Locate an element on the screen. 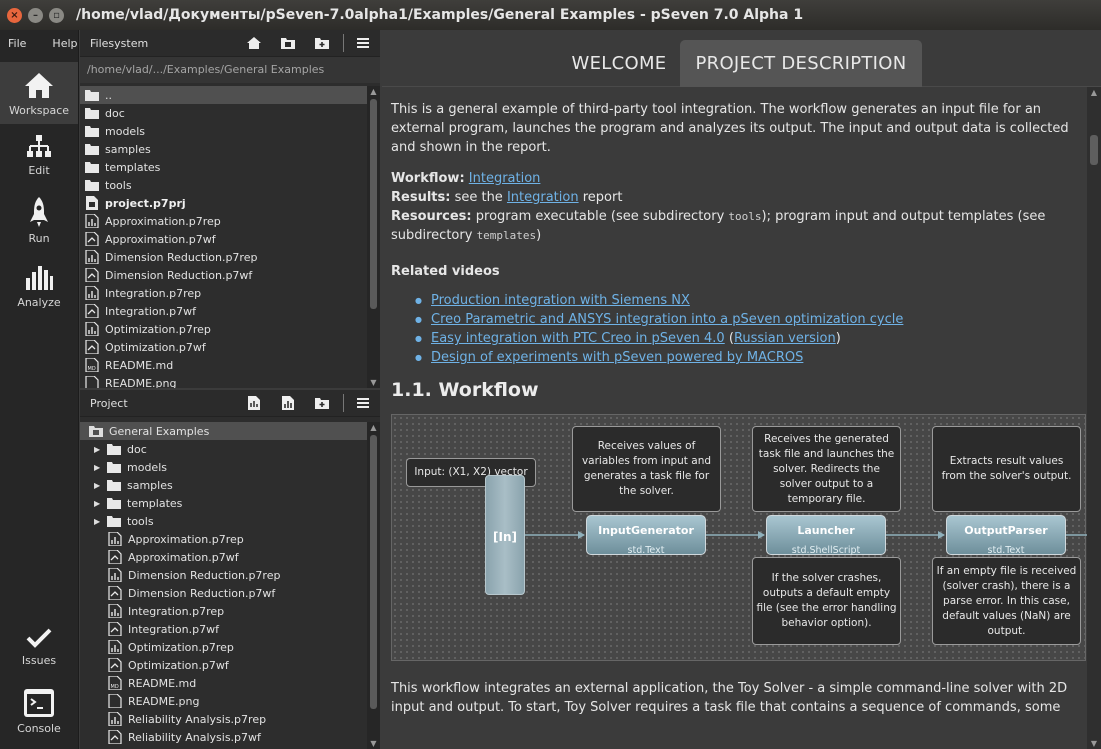 The width and height of the screenshot is (1101, 749). nav-edit: Edit is located at coordinates (39, 160).